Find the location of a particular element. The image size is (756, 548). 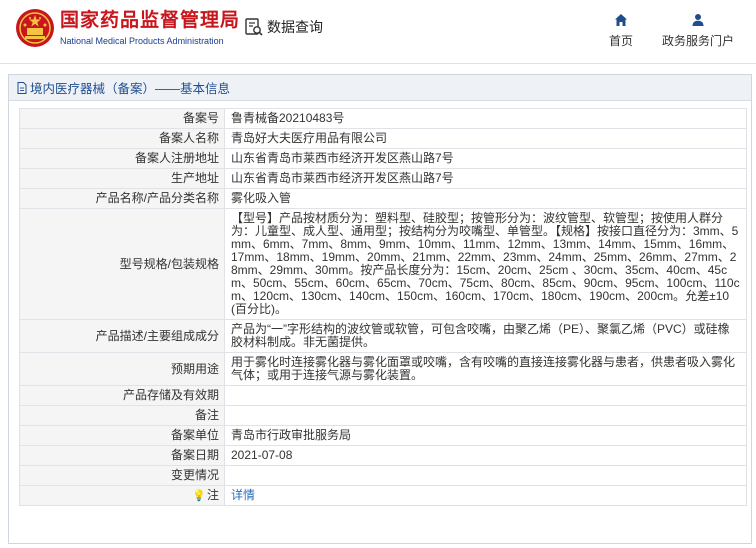

table-row: 变更情况 is located at coordinates (383, 475).